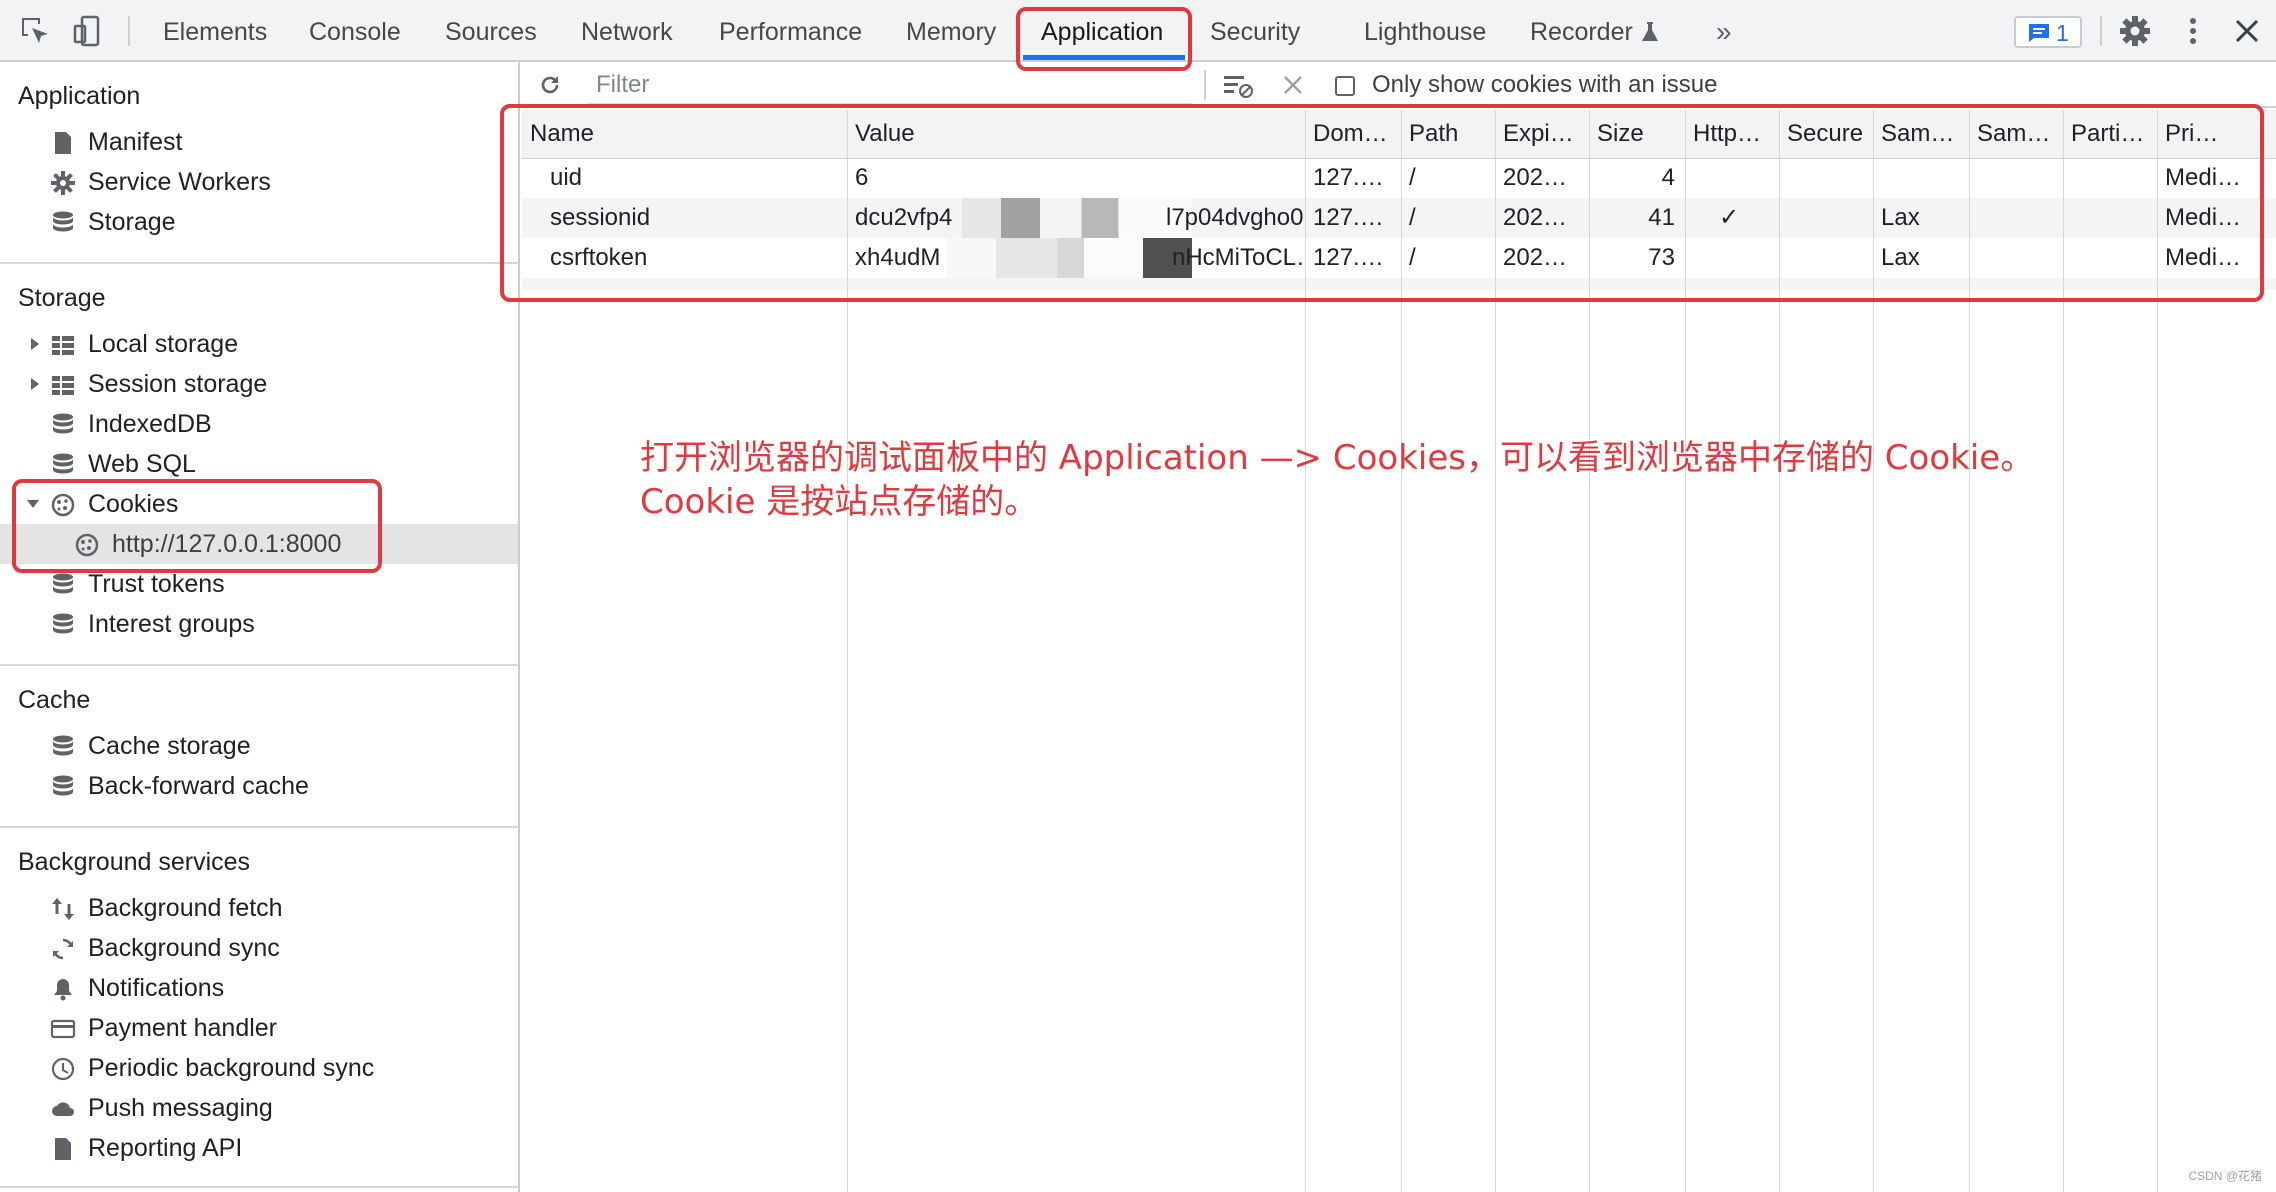 This screenshot has height=1192, width=2276. Describe the element at coordinates (63, 909) in the screenshot. I see `up-down-arrows-icon` at that location.